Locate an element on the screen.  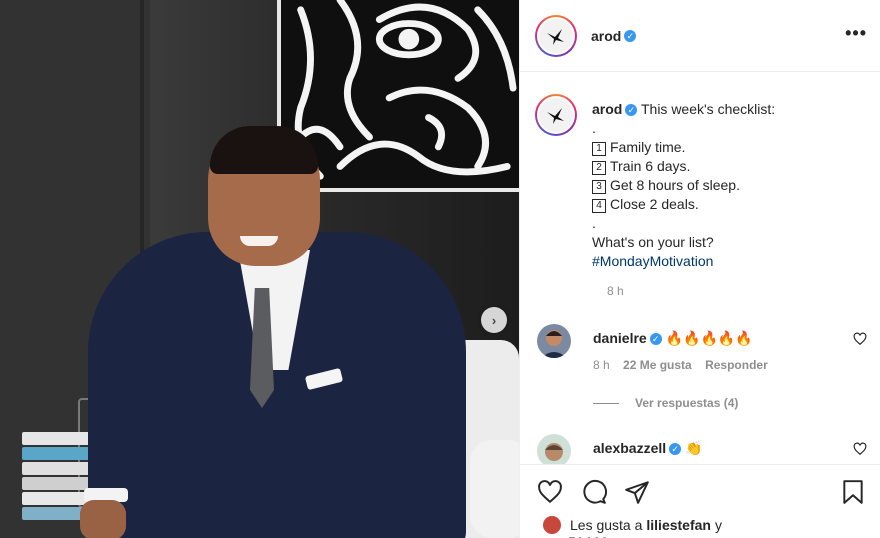
chevron-right-icon: › is located at coordinates (494, 320).